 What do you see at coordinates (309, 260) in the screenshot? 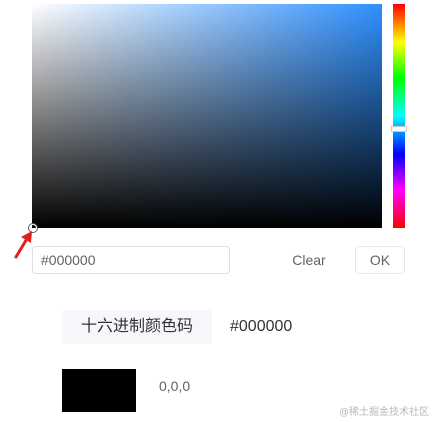
I see `clear-button: Clear` at bounding box center [309, 260].